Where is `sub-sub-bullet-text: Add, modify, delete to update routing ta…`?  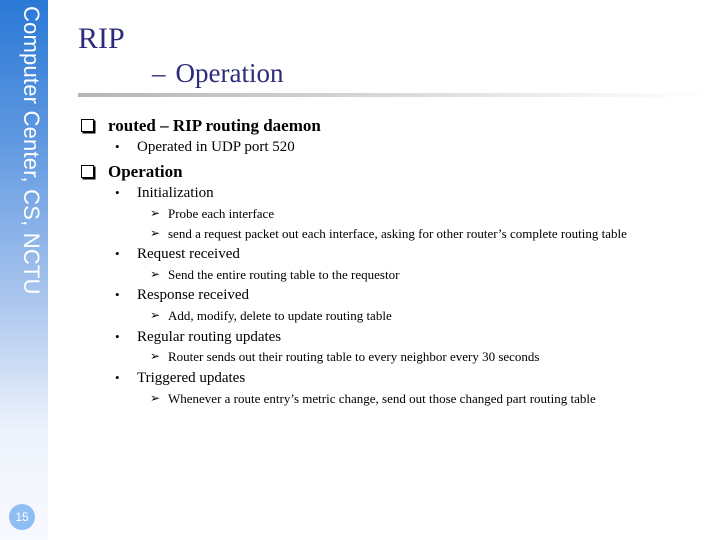
sub-sub-bullet-text: Add, modify, delete to update routing ta… is located at coordinates (280, 315).